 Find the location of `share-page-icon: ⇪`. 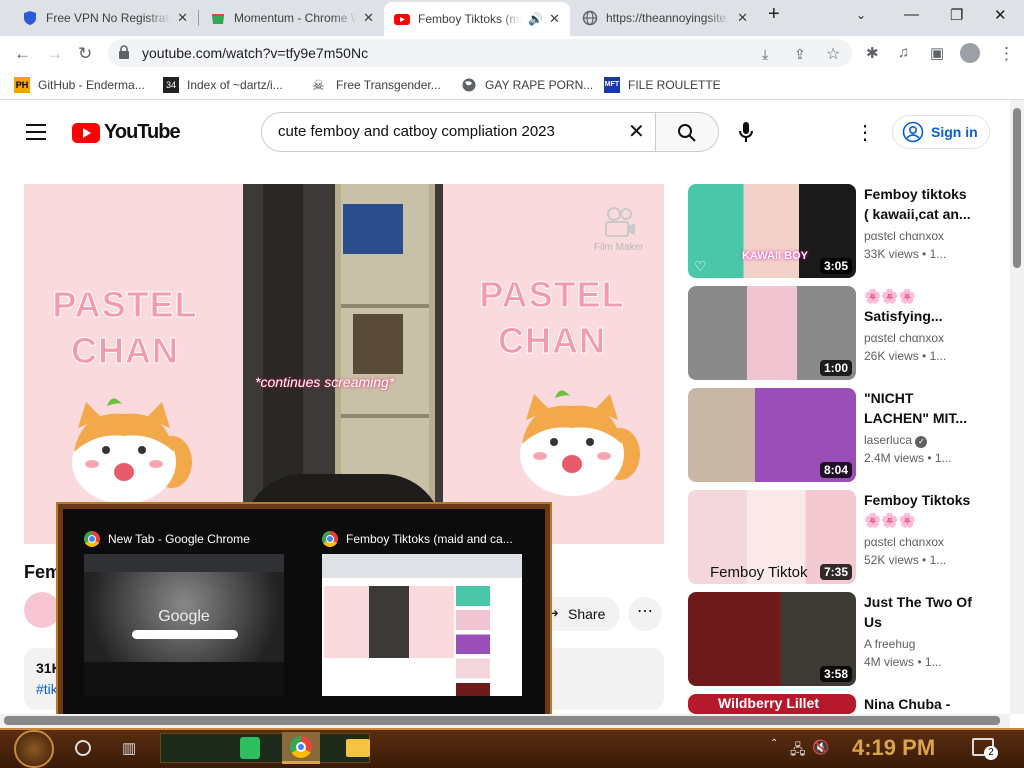

share-page-icon: ⇪ is located at coordinates (800, 54).